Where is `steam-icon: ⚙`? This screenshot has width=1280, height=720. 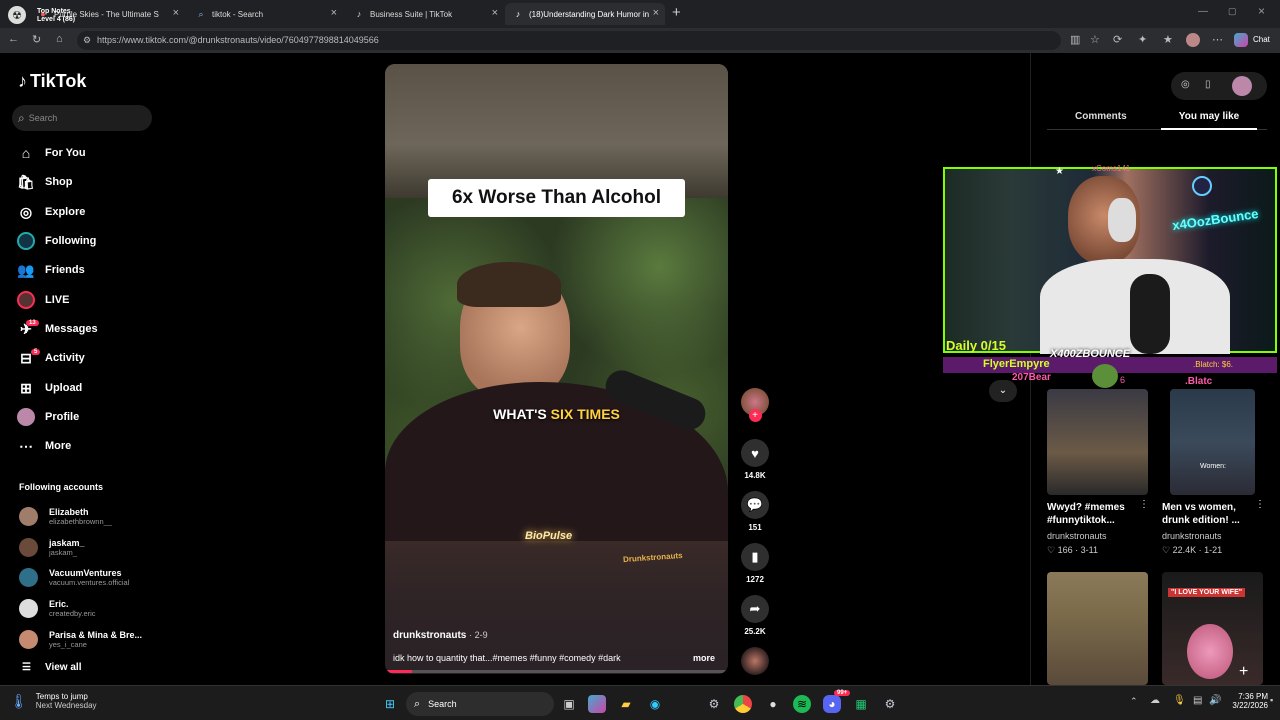 steam-icon: ⚙ is located at coordinates (714, 704).